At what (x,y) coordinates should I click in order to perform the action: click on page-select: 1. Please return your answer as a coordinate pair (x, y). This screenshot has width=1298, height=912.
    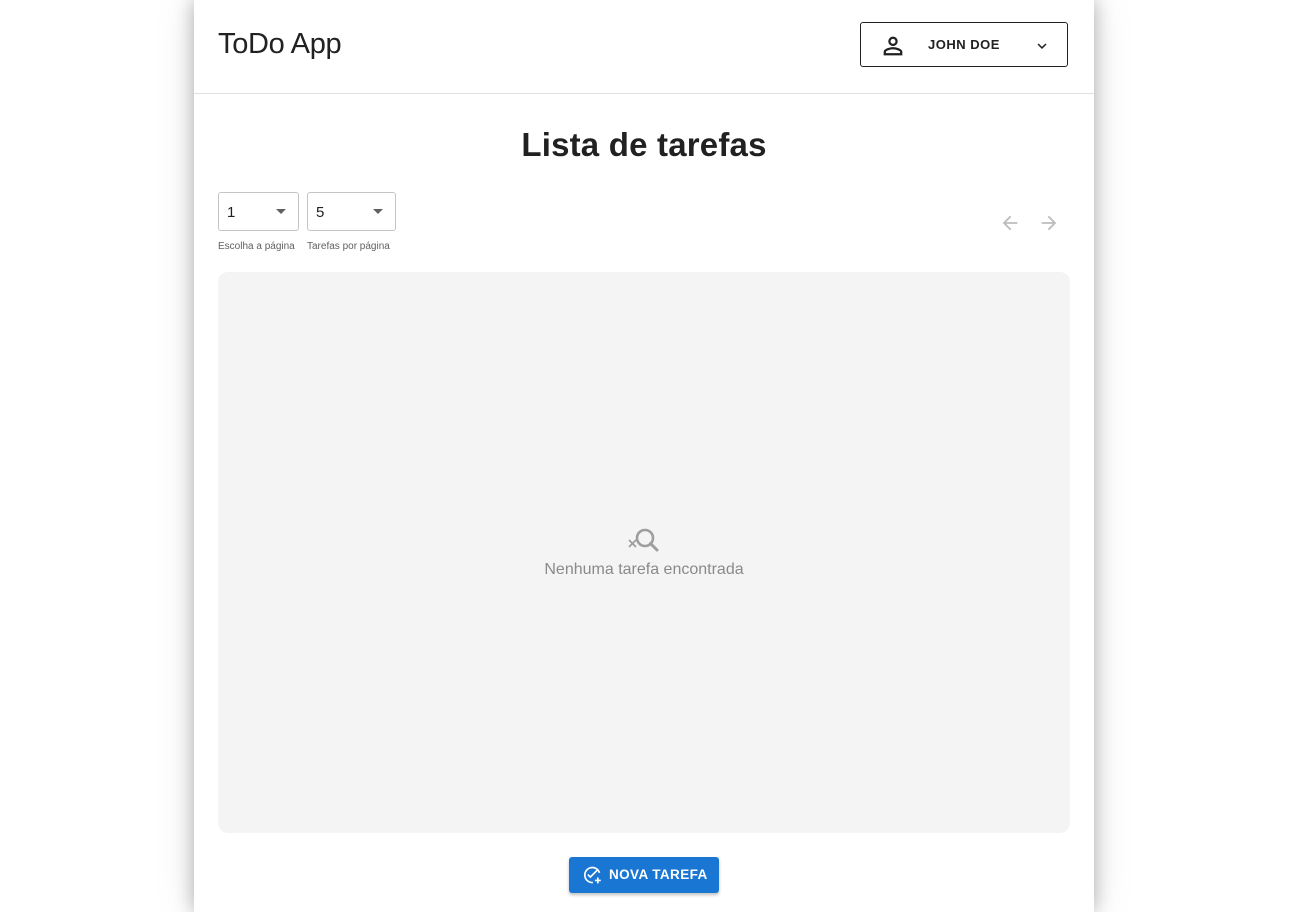
    Looking at the image, I should click on (258, 211).